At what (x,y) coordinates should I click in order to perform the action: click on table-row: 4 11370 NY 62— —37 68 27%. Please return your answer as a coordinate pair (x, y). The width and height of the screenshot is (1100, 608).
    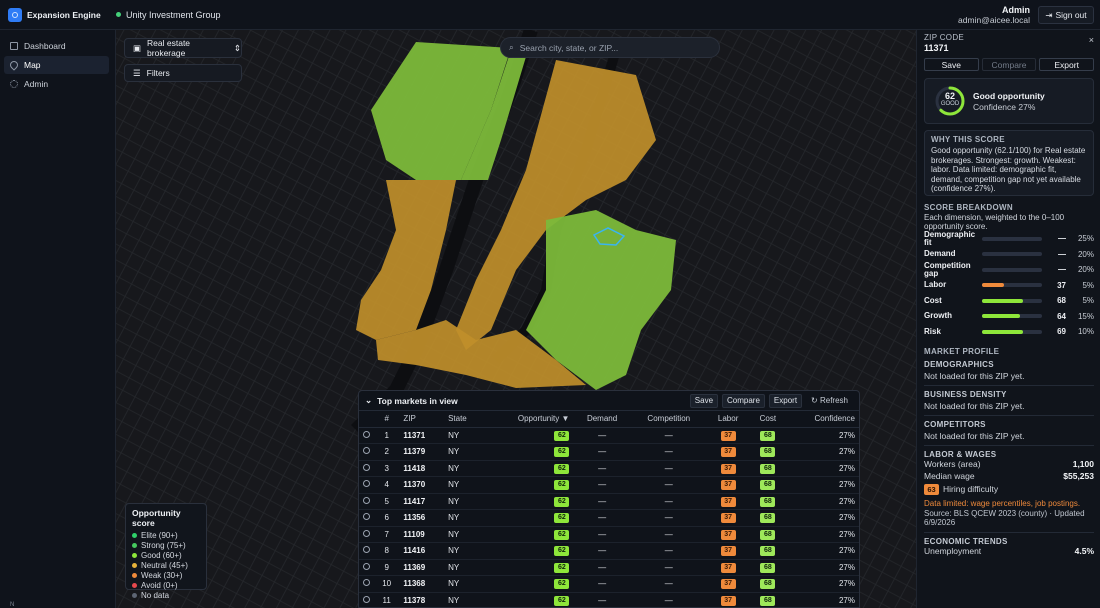
    Looking at the image, I should click on (609, 485).